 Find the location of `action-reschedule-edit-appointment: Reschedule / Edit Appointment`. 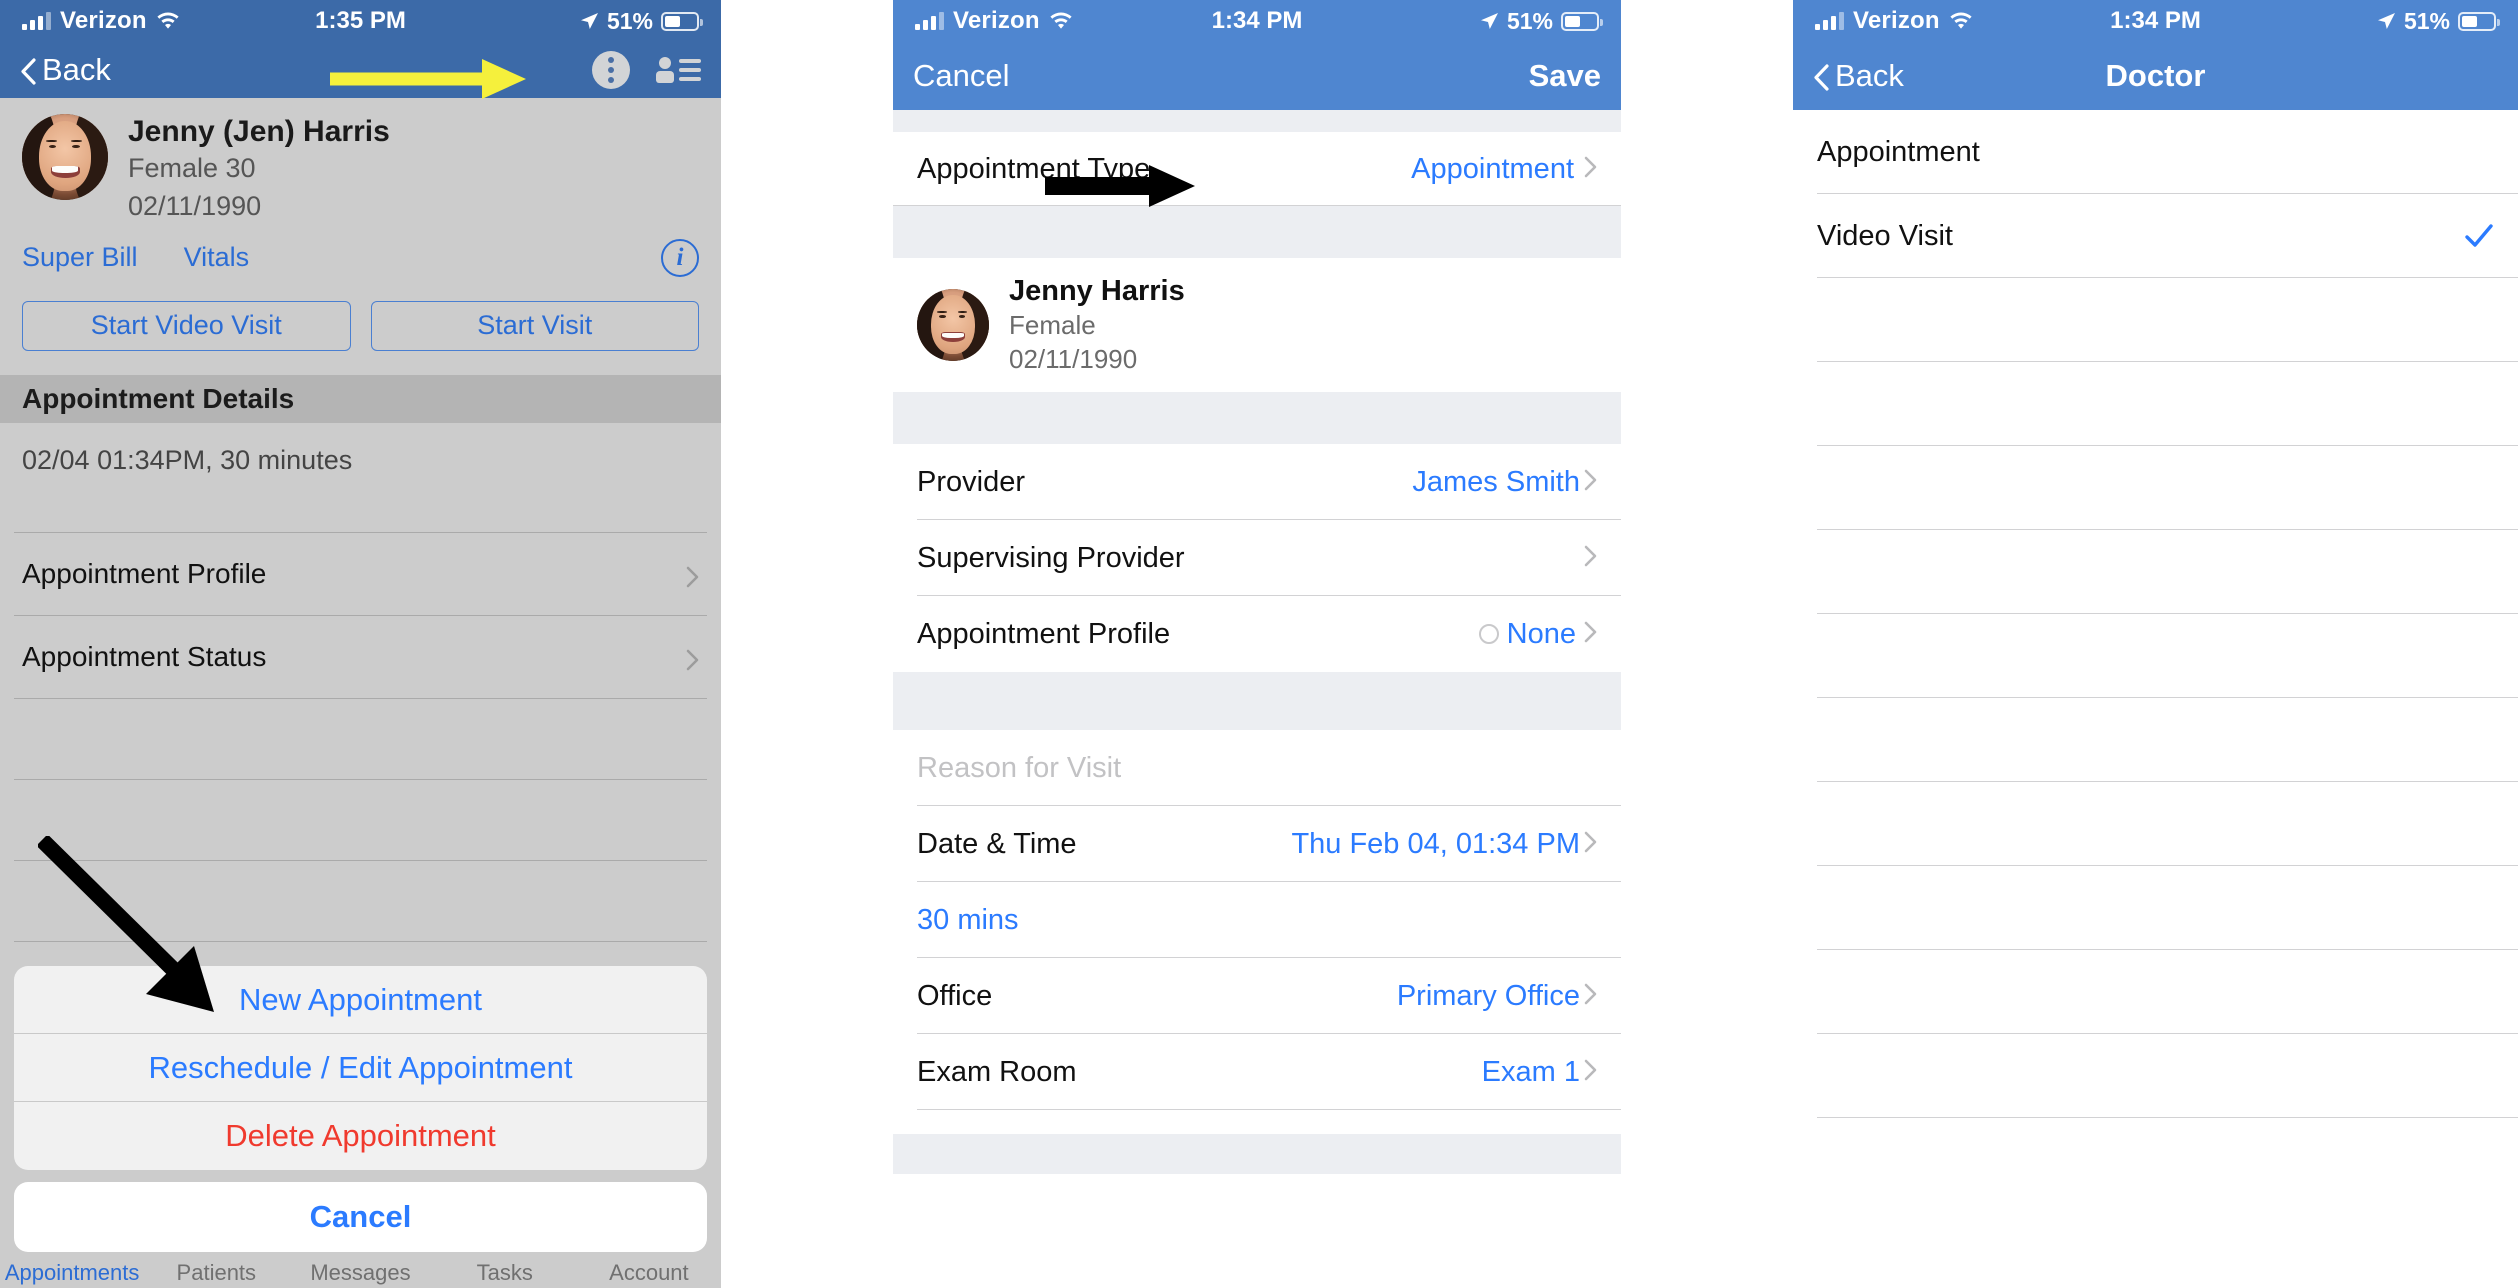

action-reschedule-edit-appointment: Reschedule / Edit Appointment is located at coordinates (360, 1068).